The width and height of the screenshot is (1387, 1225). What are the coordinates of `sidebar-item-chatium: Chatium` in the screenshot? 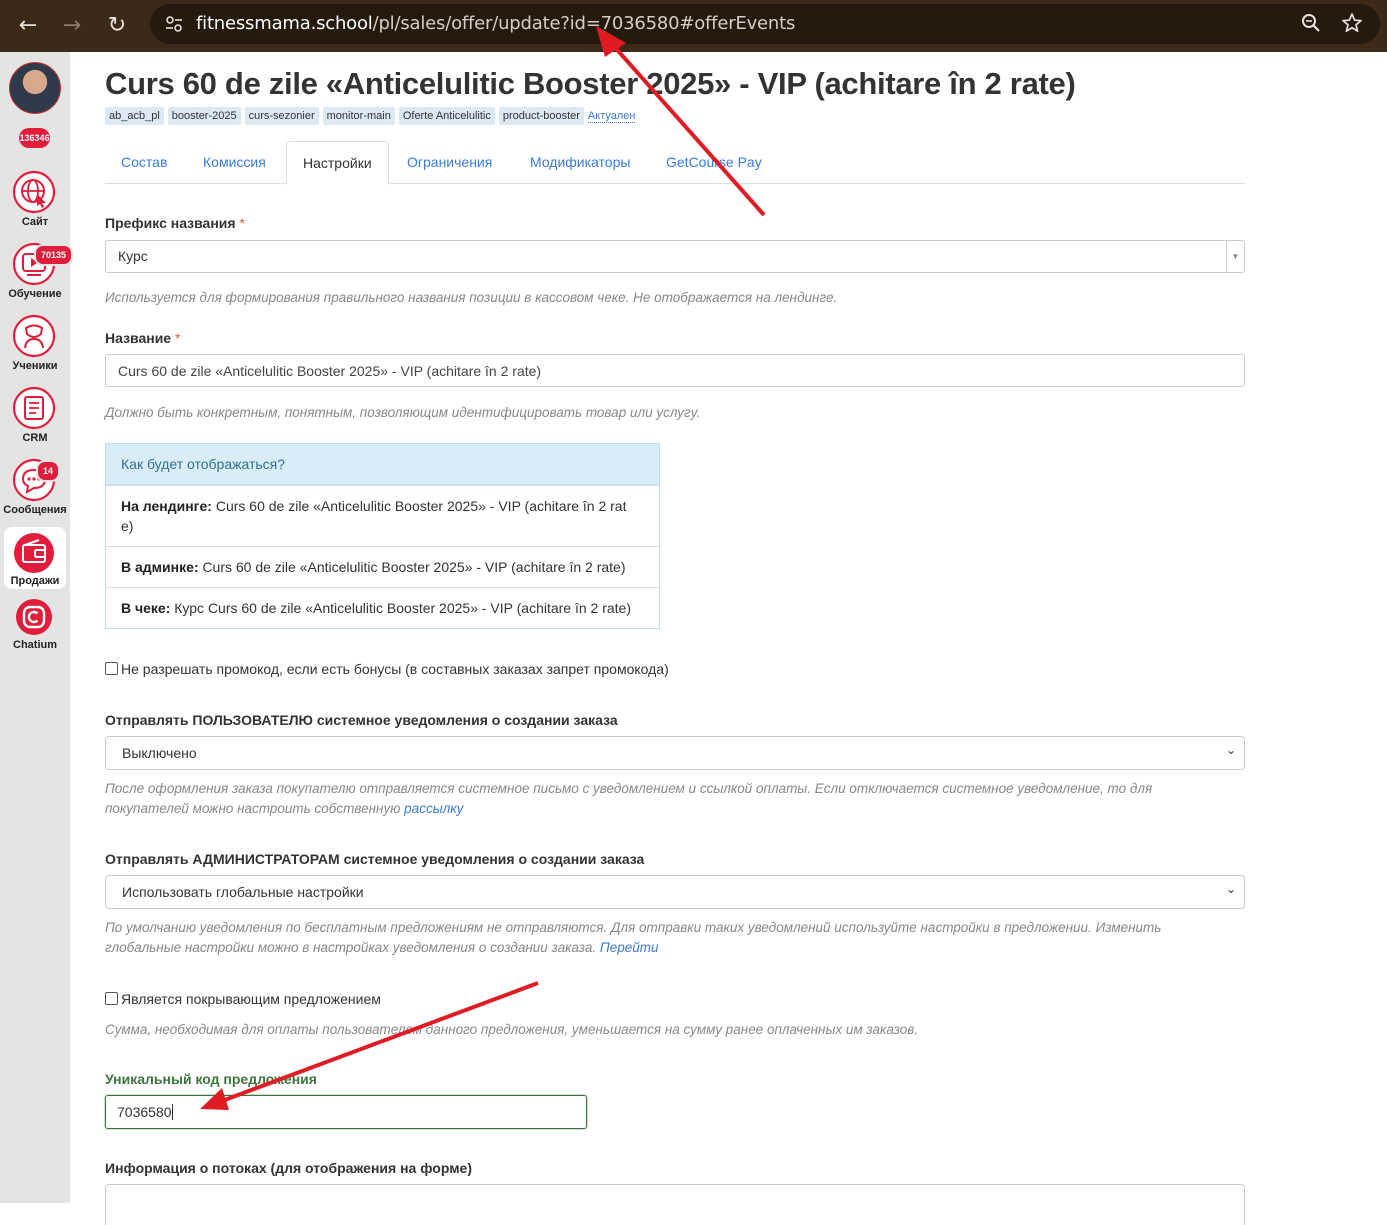 It's located at (35, 629).